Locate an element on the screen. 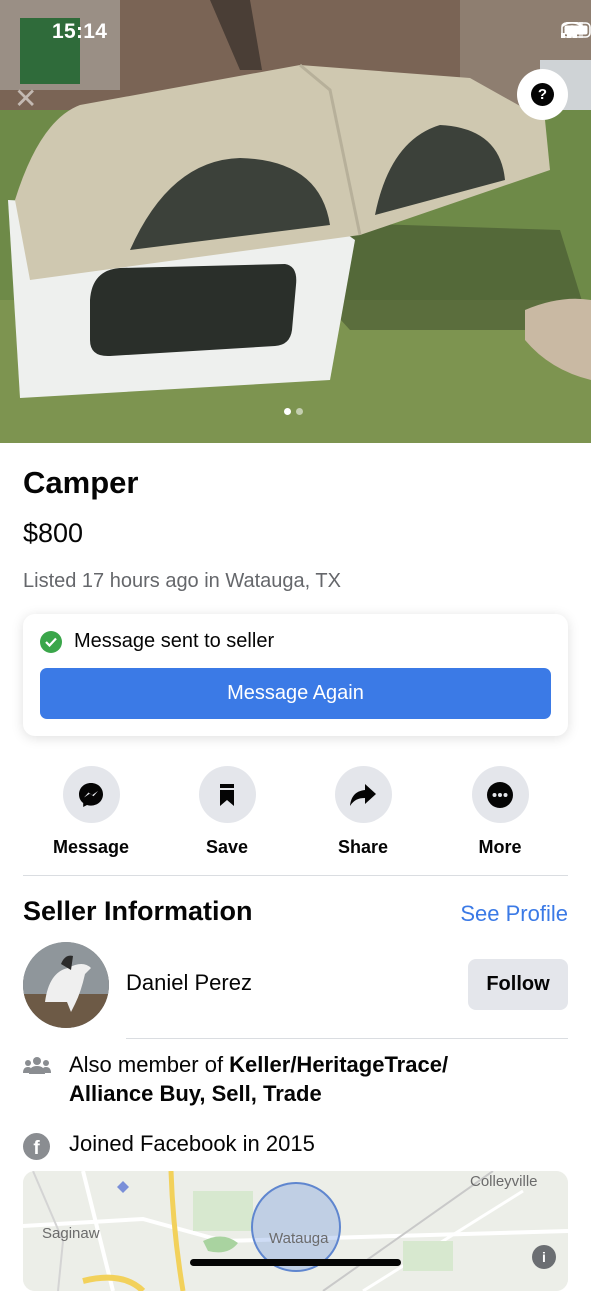  save-action-label: Save is located at coordinates (227, 847).